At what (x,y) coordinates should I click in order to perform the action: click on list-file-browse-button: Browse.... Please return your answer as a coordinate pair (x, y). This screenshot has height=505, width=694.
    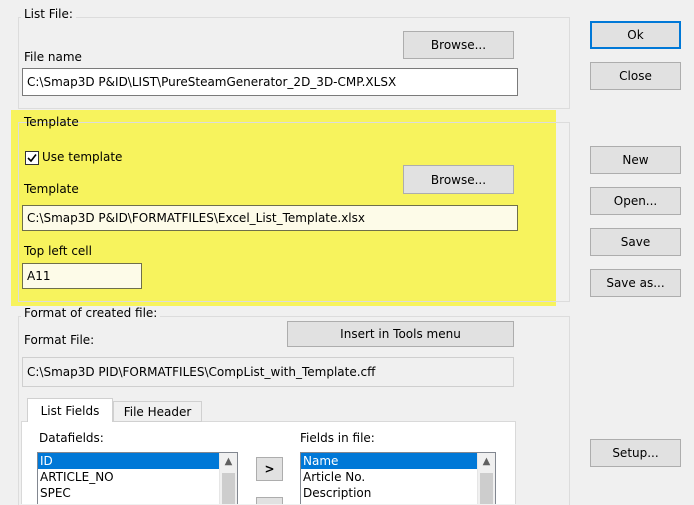
    Looking at the image, I should click on (458, 45).